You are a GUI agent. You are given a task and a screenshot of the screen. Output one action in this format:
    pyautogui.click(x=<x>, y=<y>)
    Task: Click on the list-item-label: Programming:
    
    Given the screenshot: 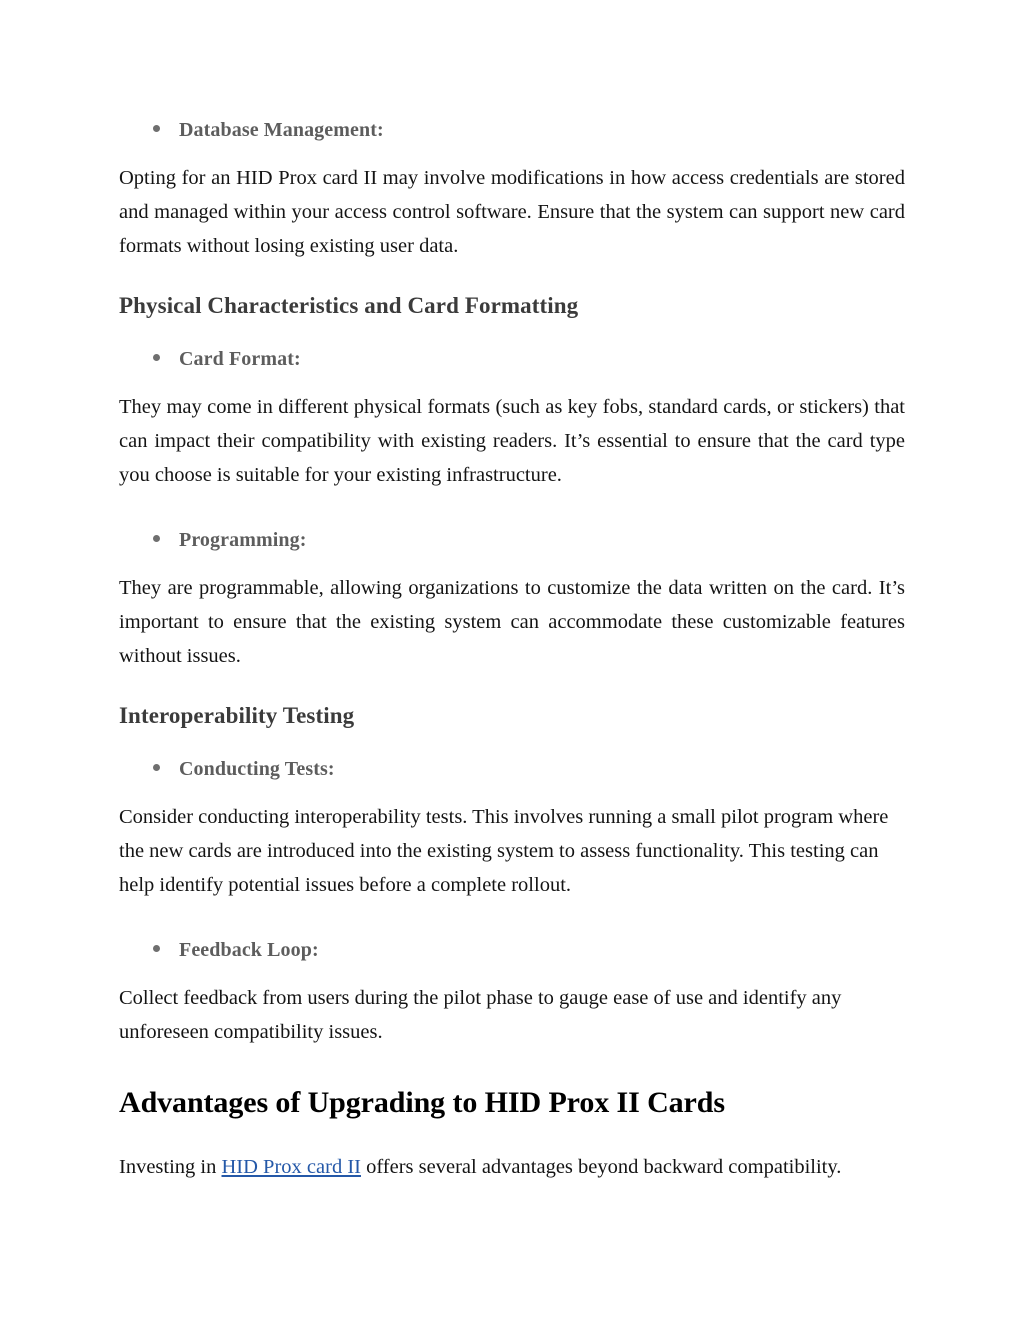 What is the action you would take?
    pyautogui.click(x=243, y=539)
    